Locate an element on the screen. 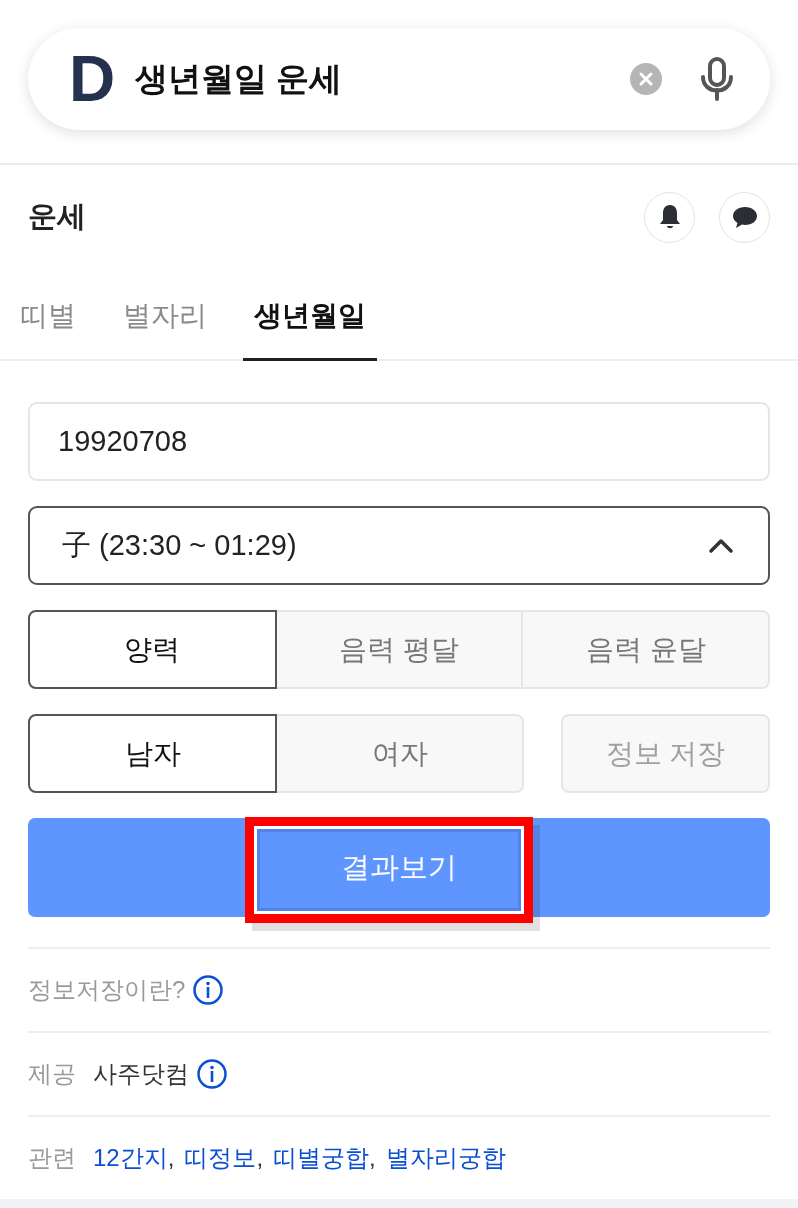  calendar-option: 음력 윤달 is located at coordinates (645, 649).